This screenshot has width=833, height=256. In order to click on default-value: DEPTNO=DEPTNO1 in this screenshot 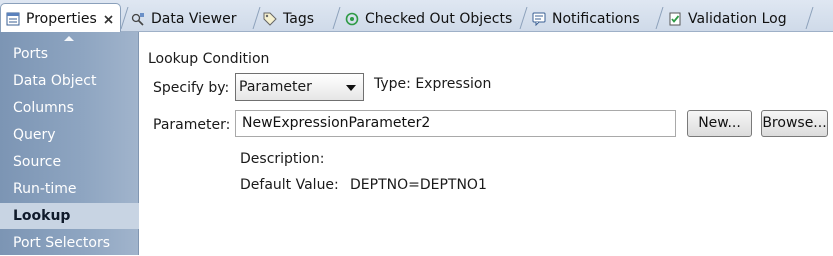, I will do `click(418, 185)`.